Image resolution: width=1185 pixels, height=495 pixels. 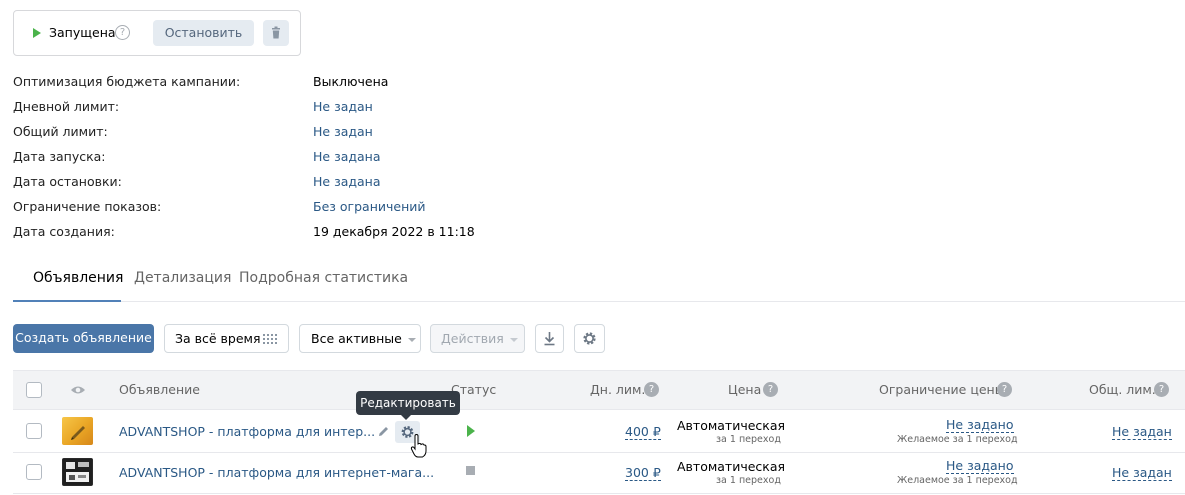 What do you see at coordinates (127, 81) in the screenshot?
I see `info-label-budget-optimization: Оптимизация бюджета кампании:` at bounding box center [127, 81].